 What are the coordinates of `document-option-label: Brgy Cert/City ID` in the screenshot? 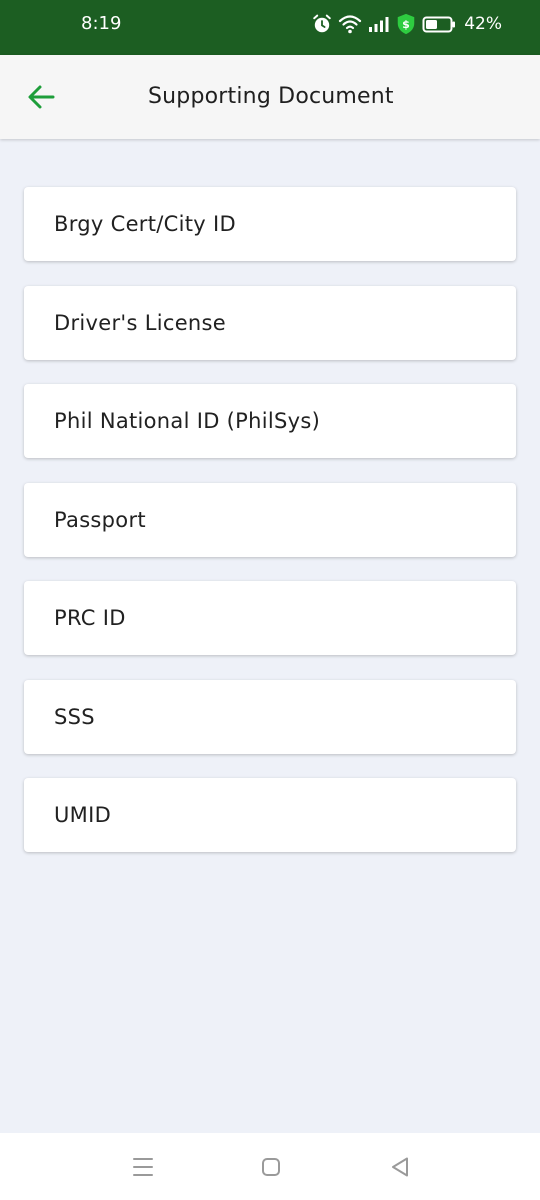 It's located at (145, 224).